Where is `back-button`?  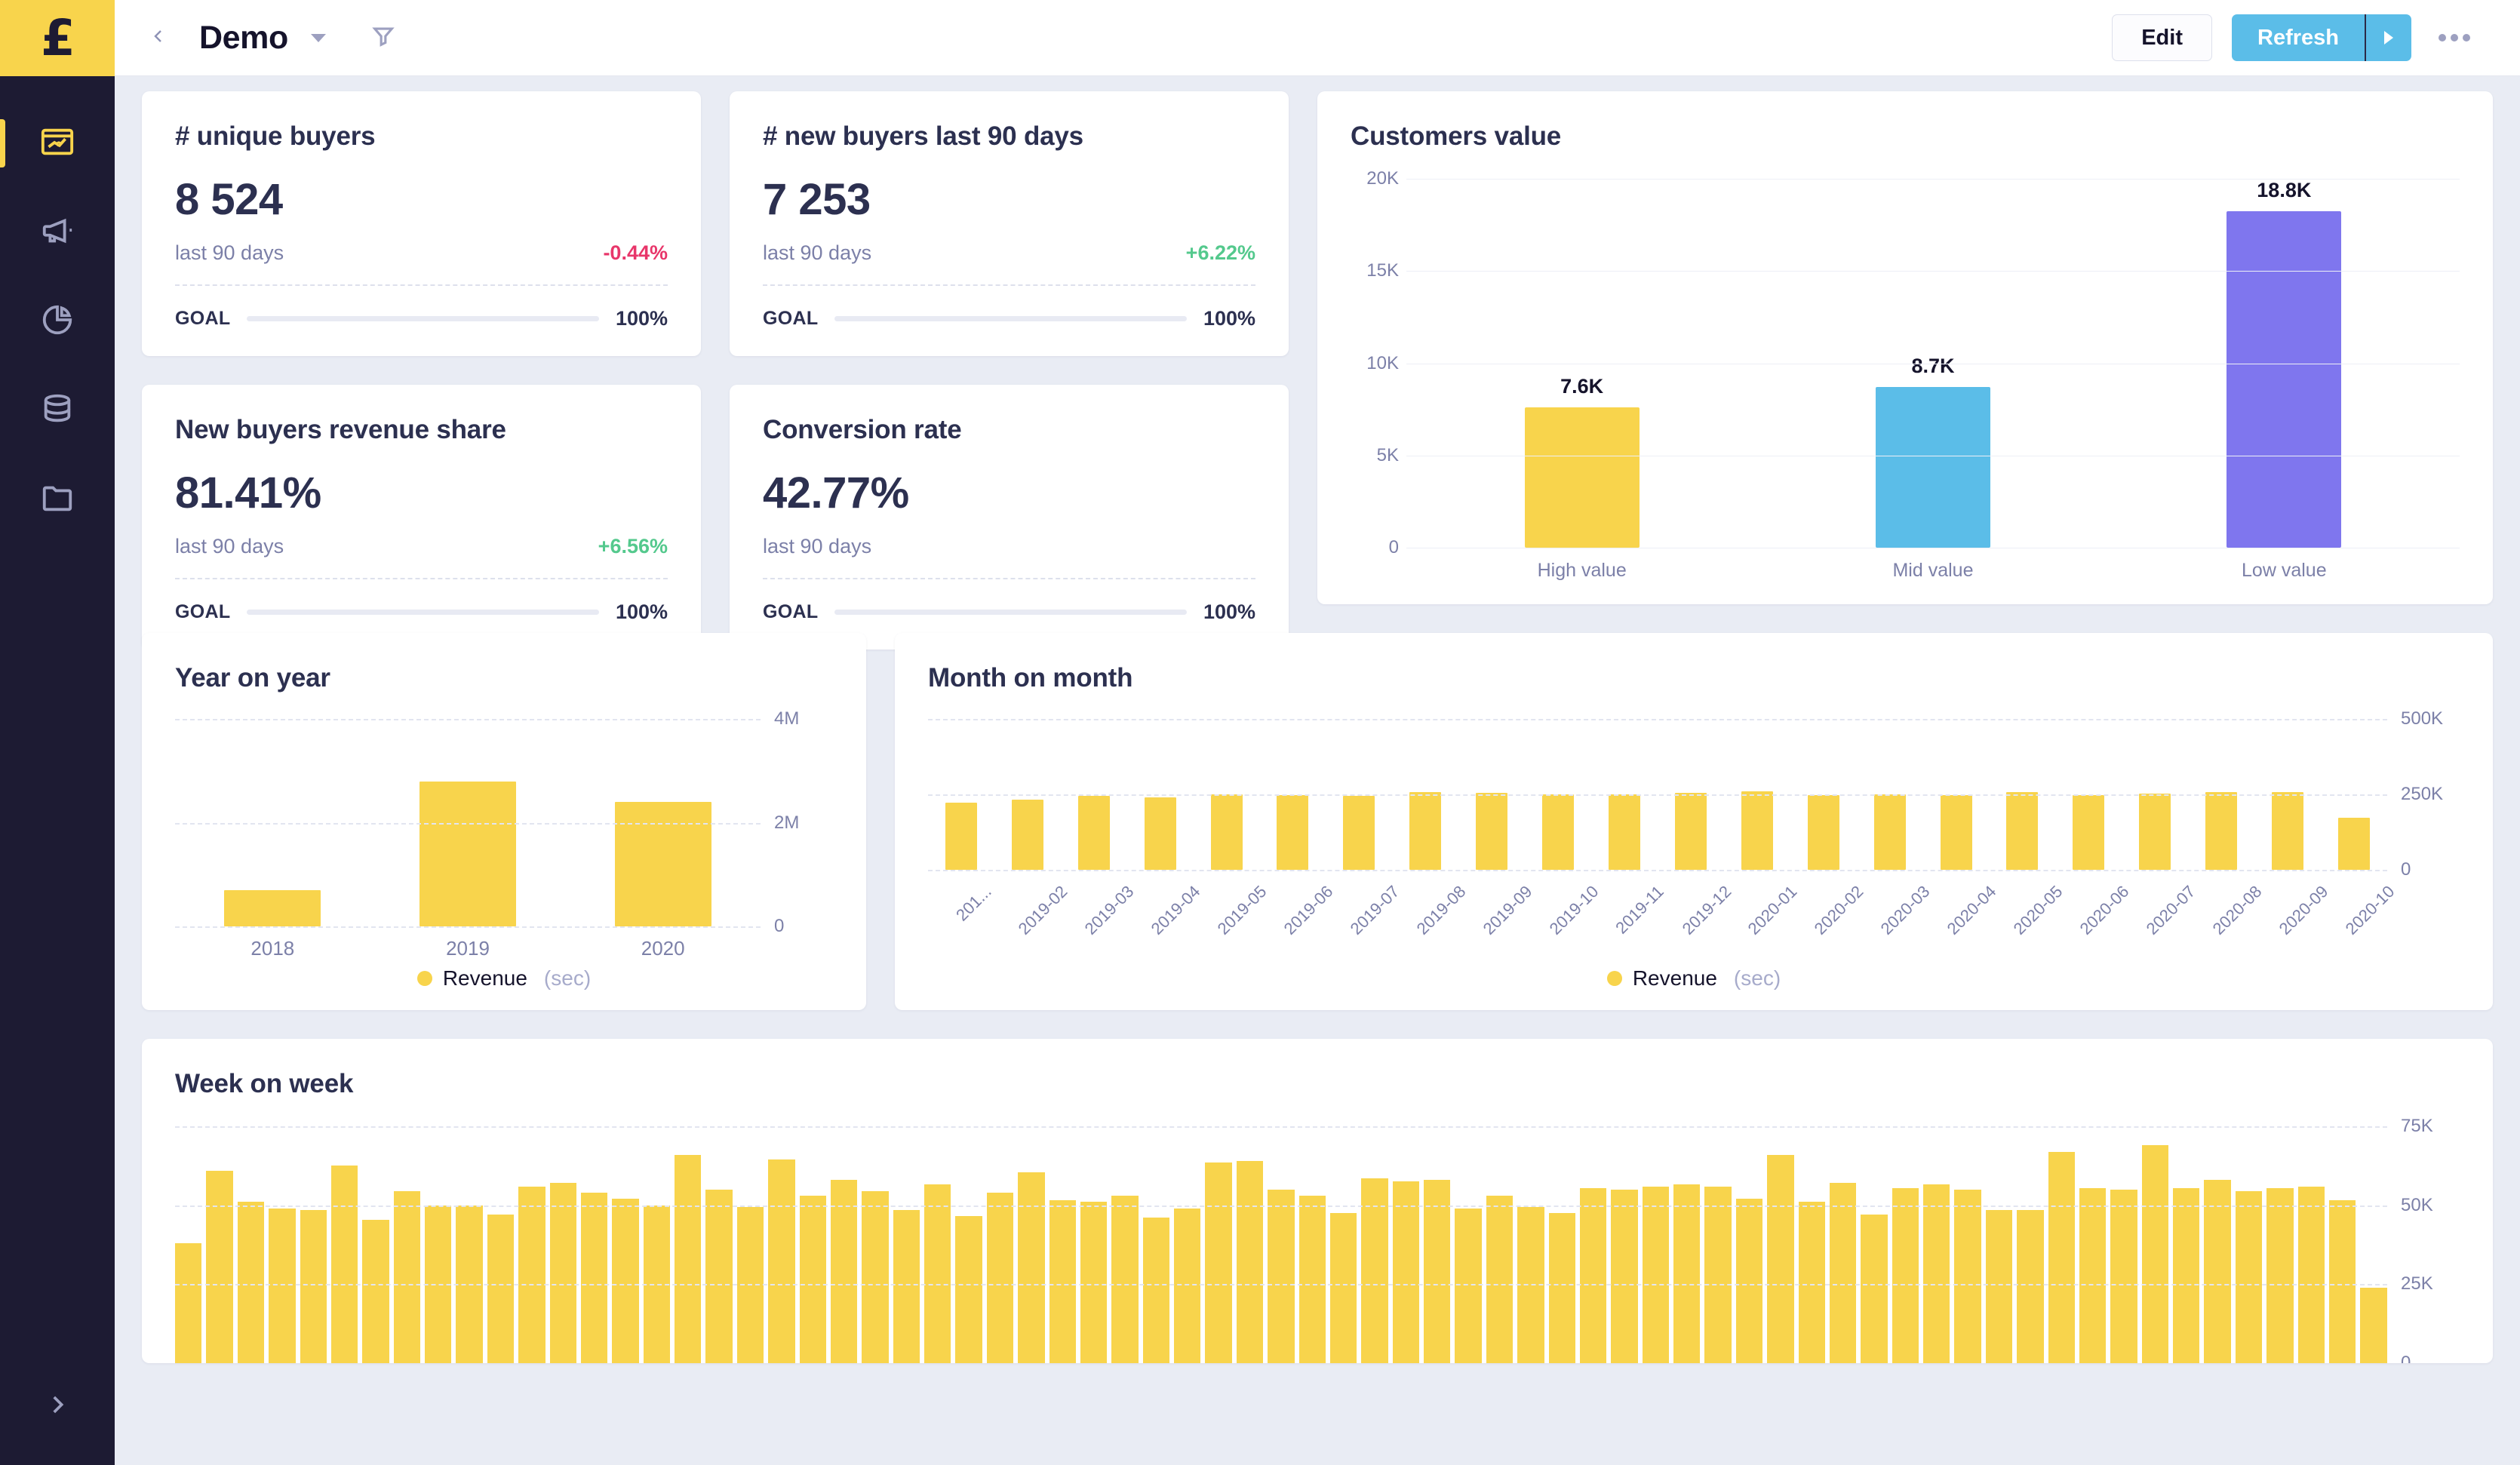
back-button is located at coordinates (158, 38).